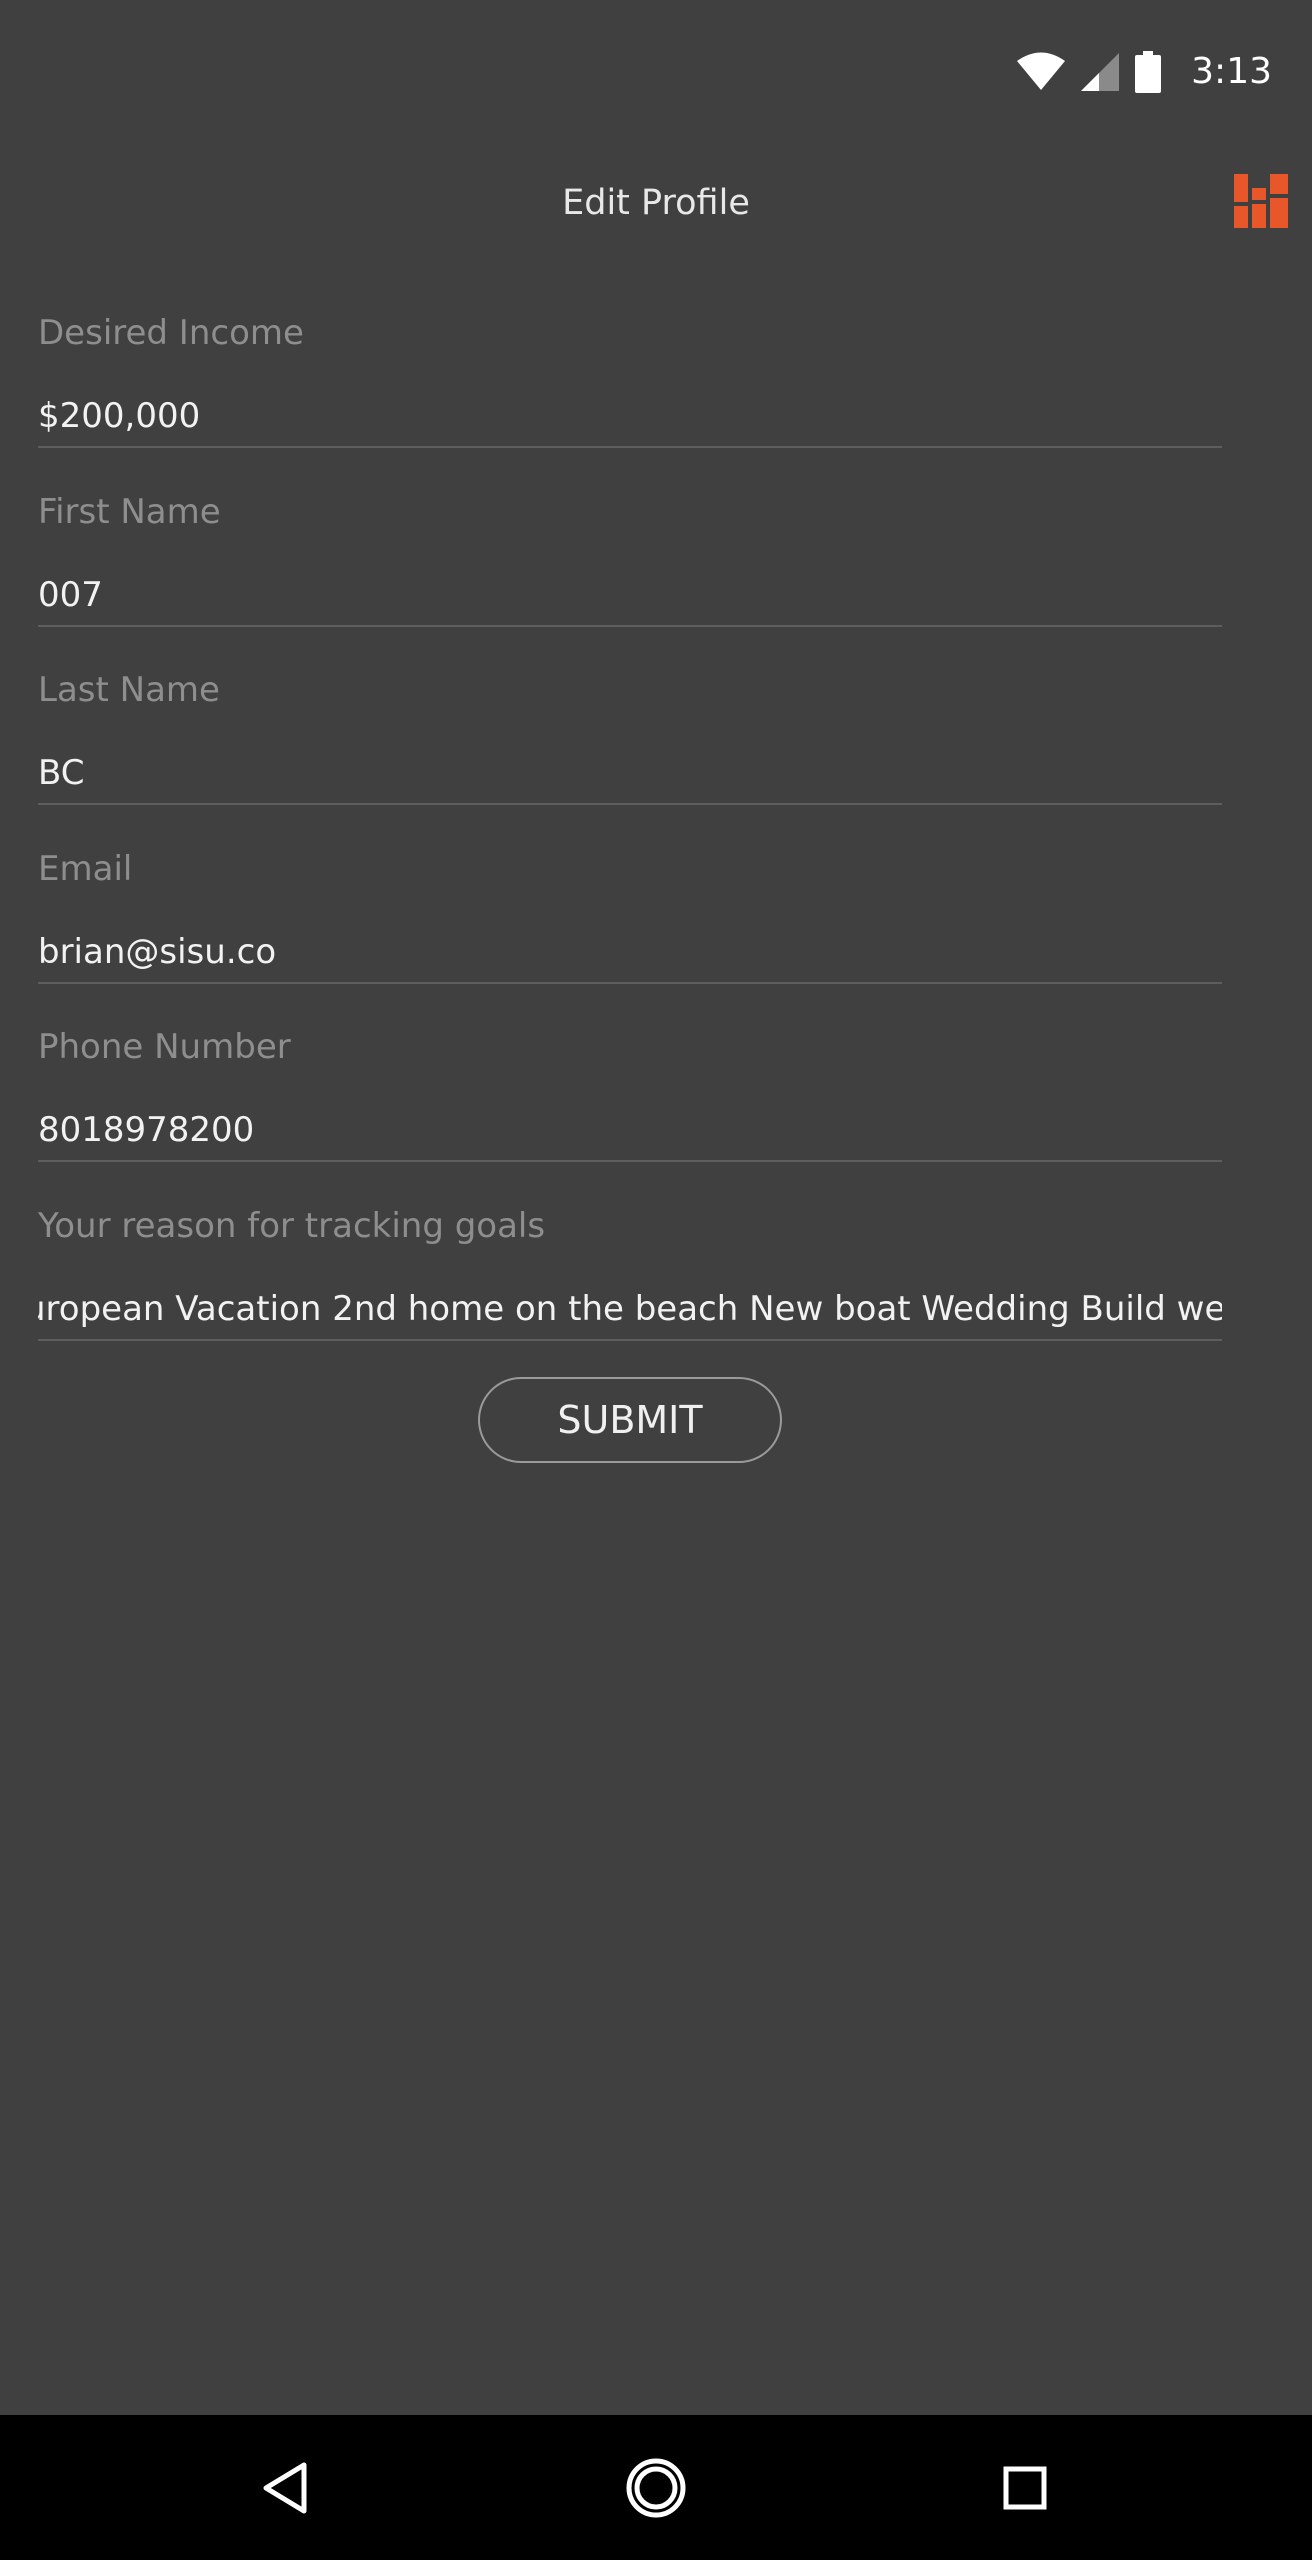 This screenshot has height=2560, width=1312. What do you see at coordinates (630, 1130) in the screenshot?
I see `phone-number-input` at bounding box center [630, 1130].